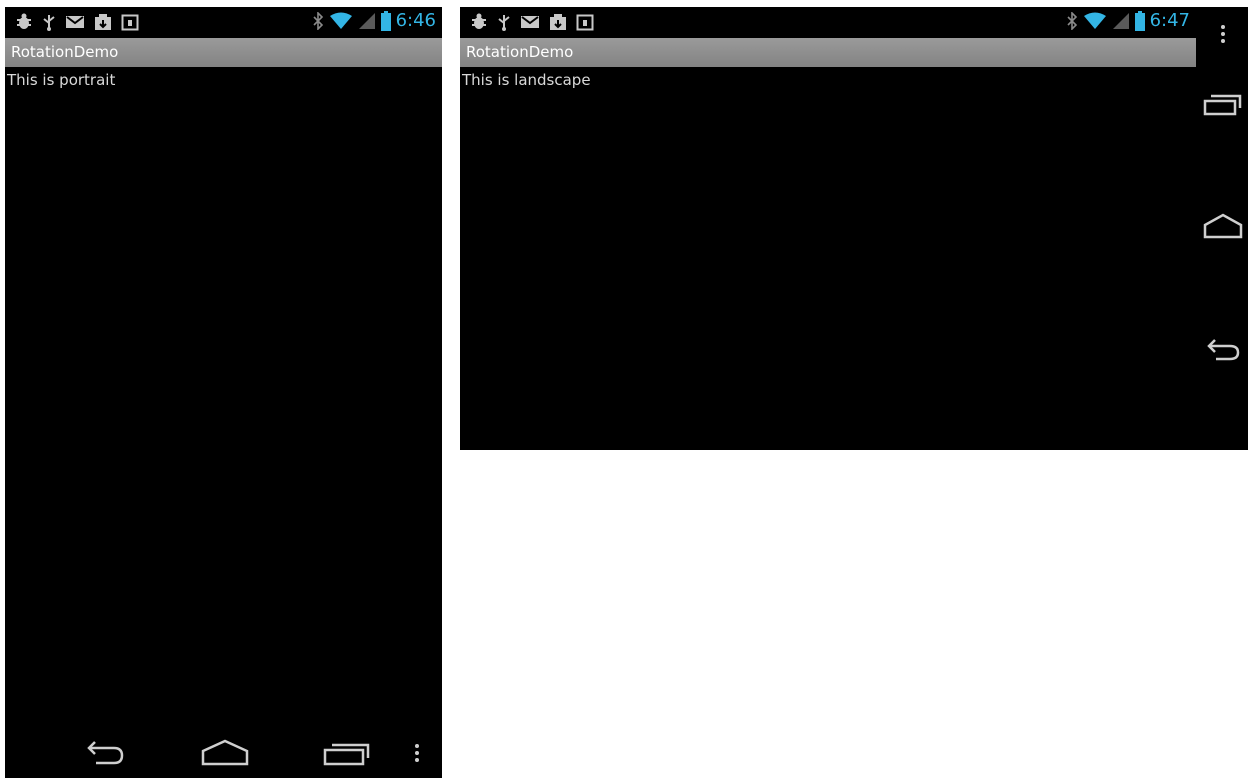  I want to click on status-bar: 6:47, so click(828, 22).